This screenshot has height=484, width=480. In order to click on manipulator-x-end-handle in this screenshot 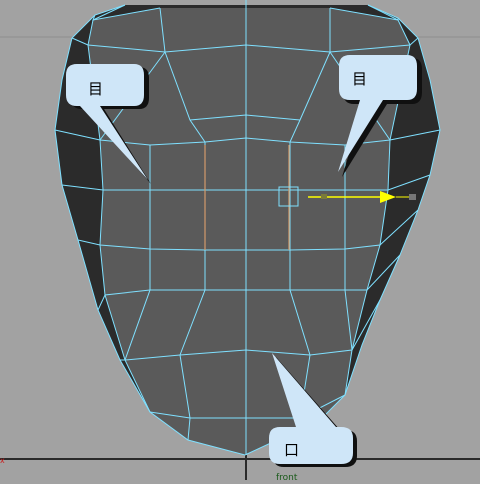, I will do `click(412, 197)`.